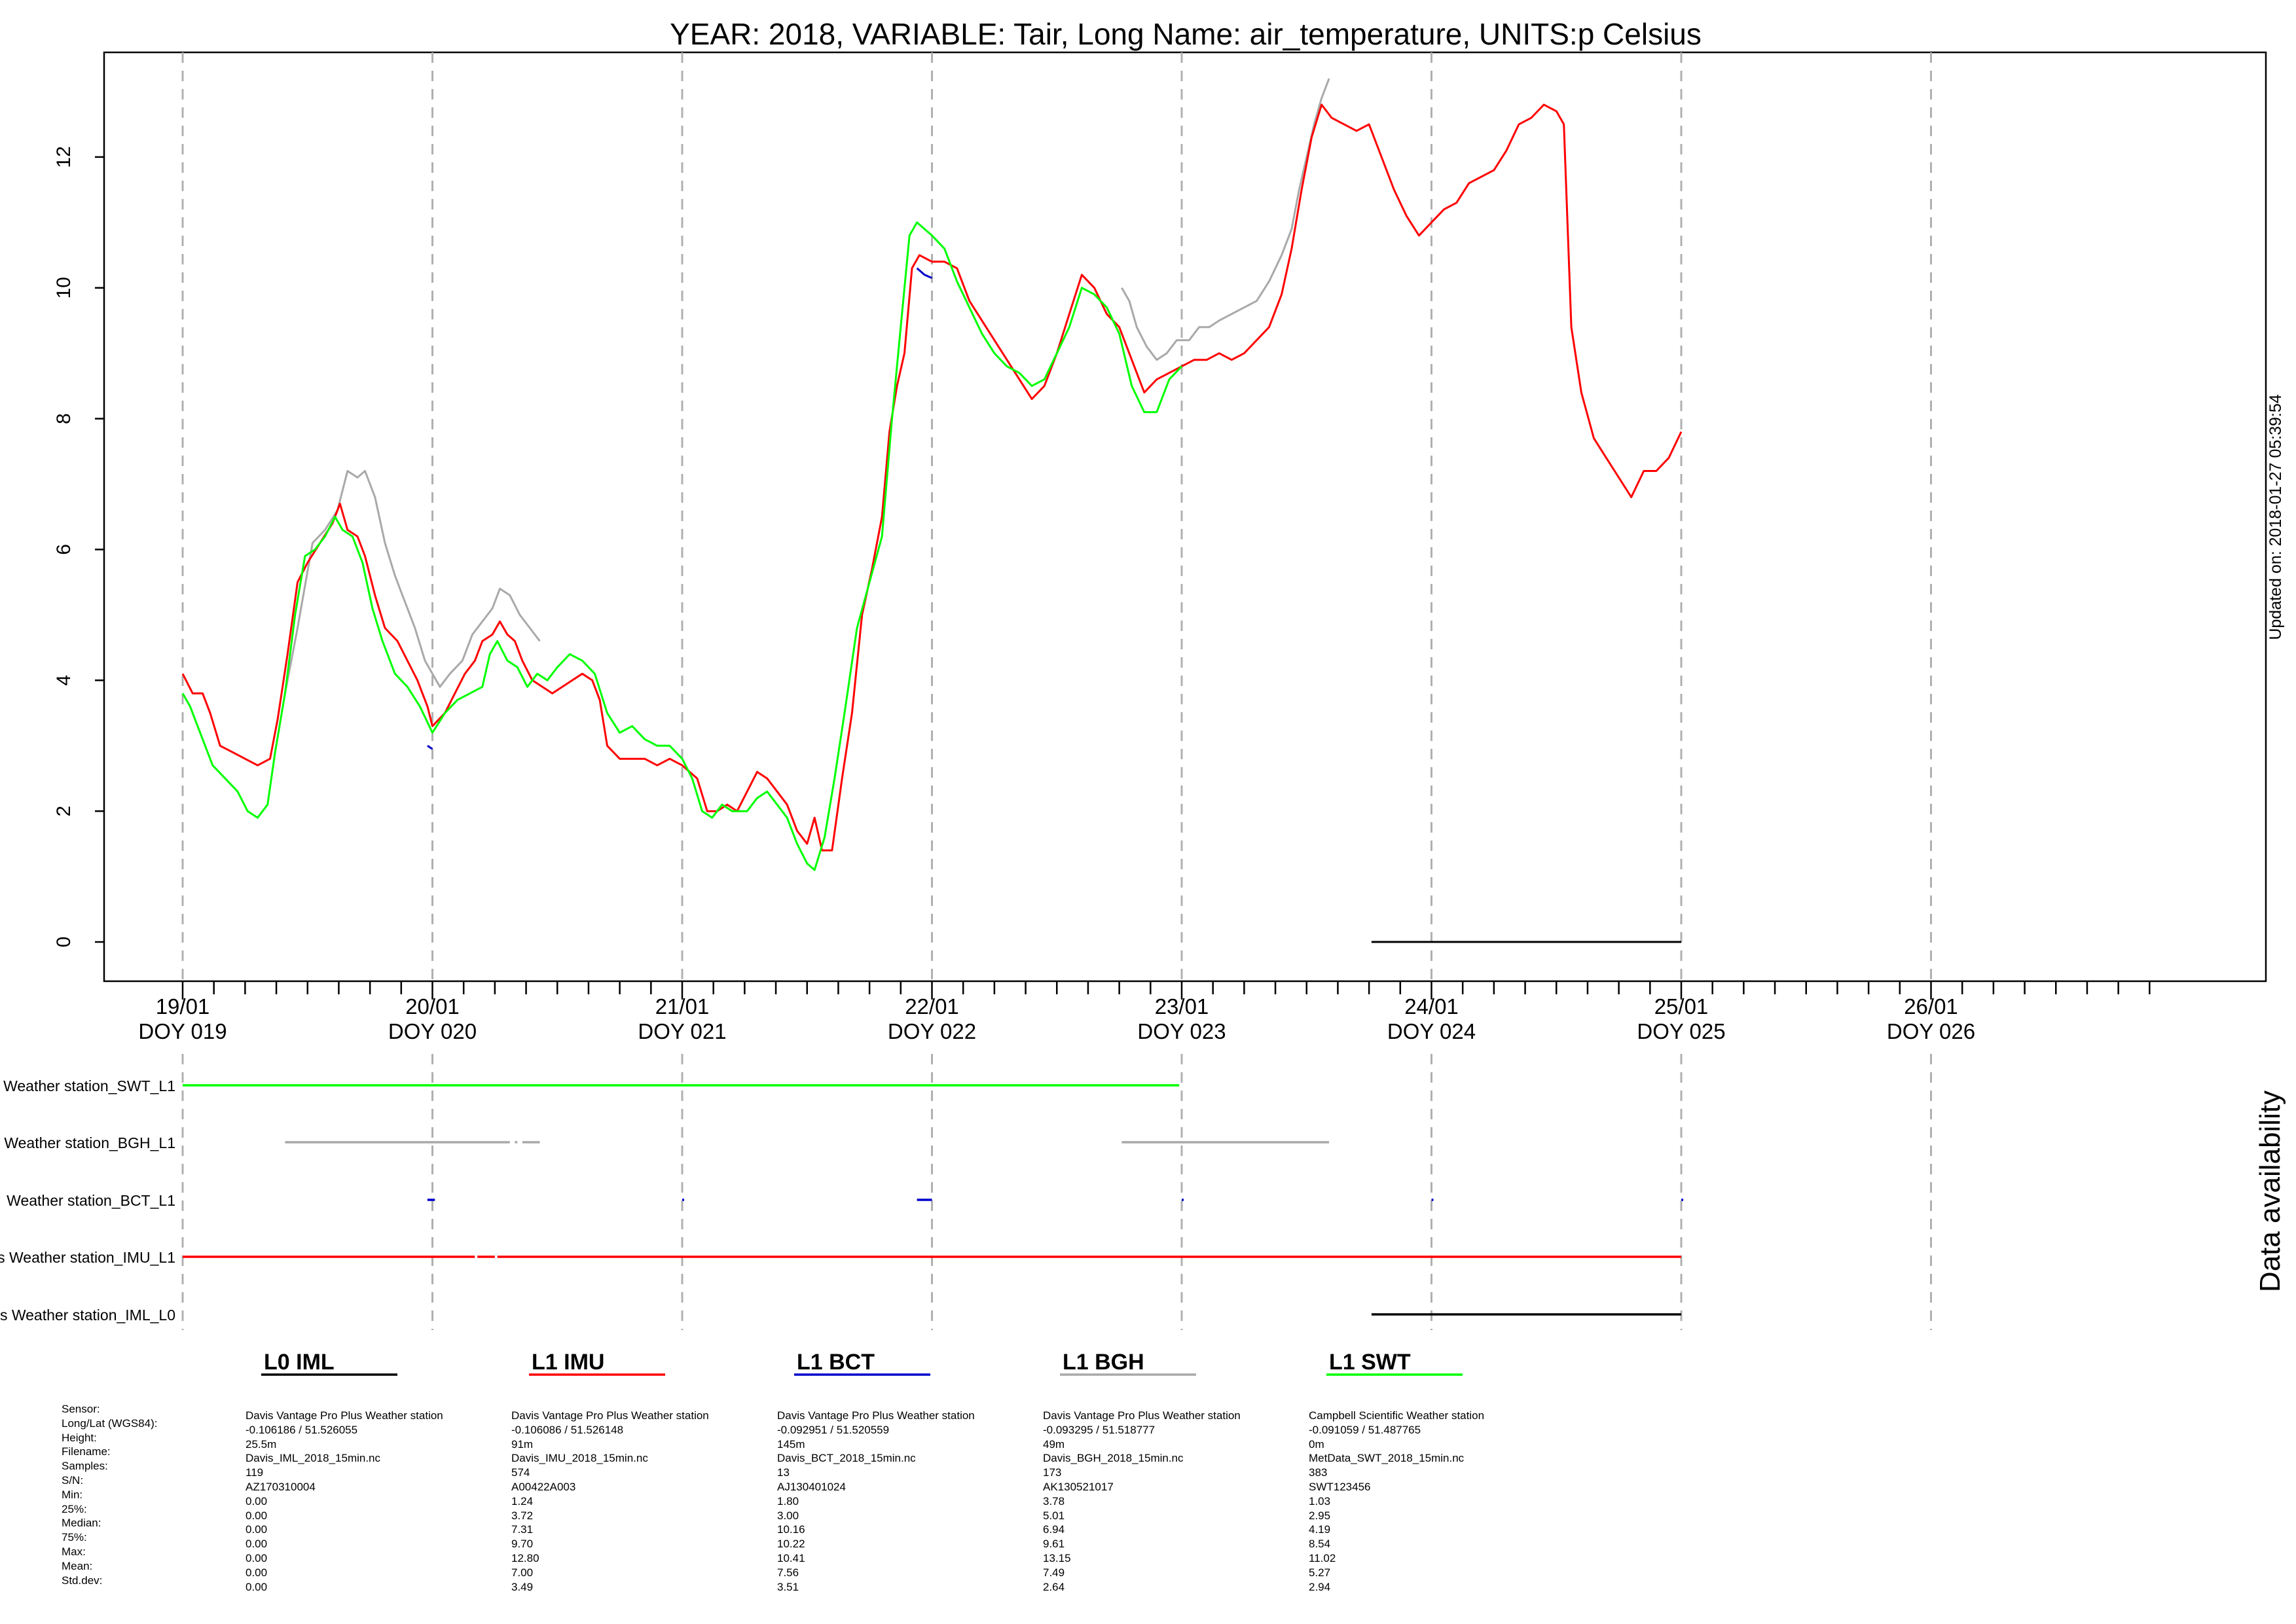 Image resolution: width=2296 pixels, height=1624 pixels. I want to click on sensor-cell: 7.31, so click(522, 1529).